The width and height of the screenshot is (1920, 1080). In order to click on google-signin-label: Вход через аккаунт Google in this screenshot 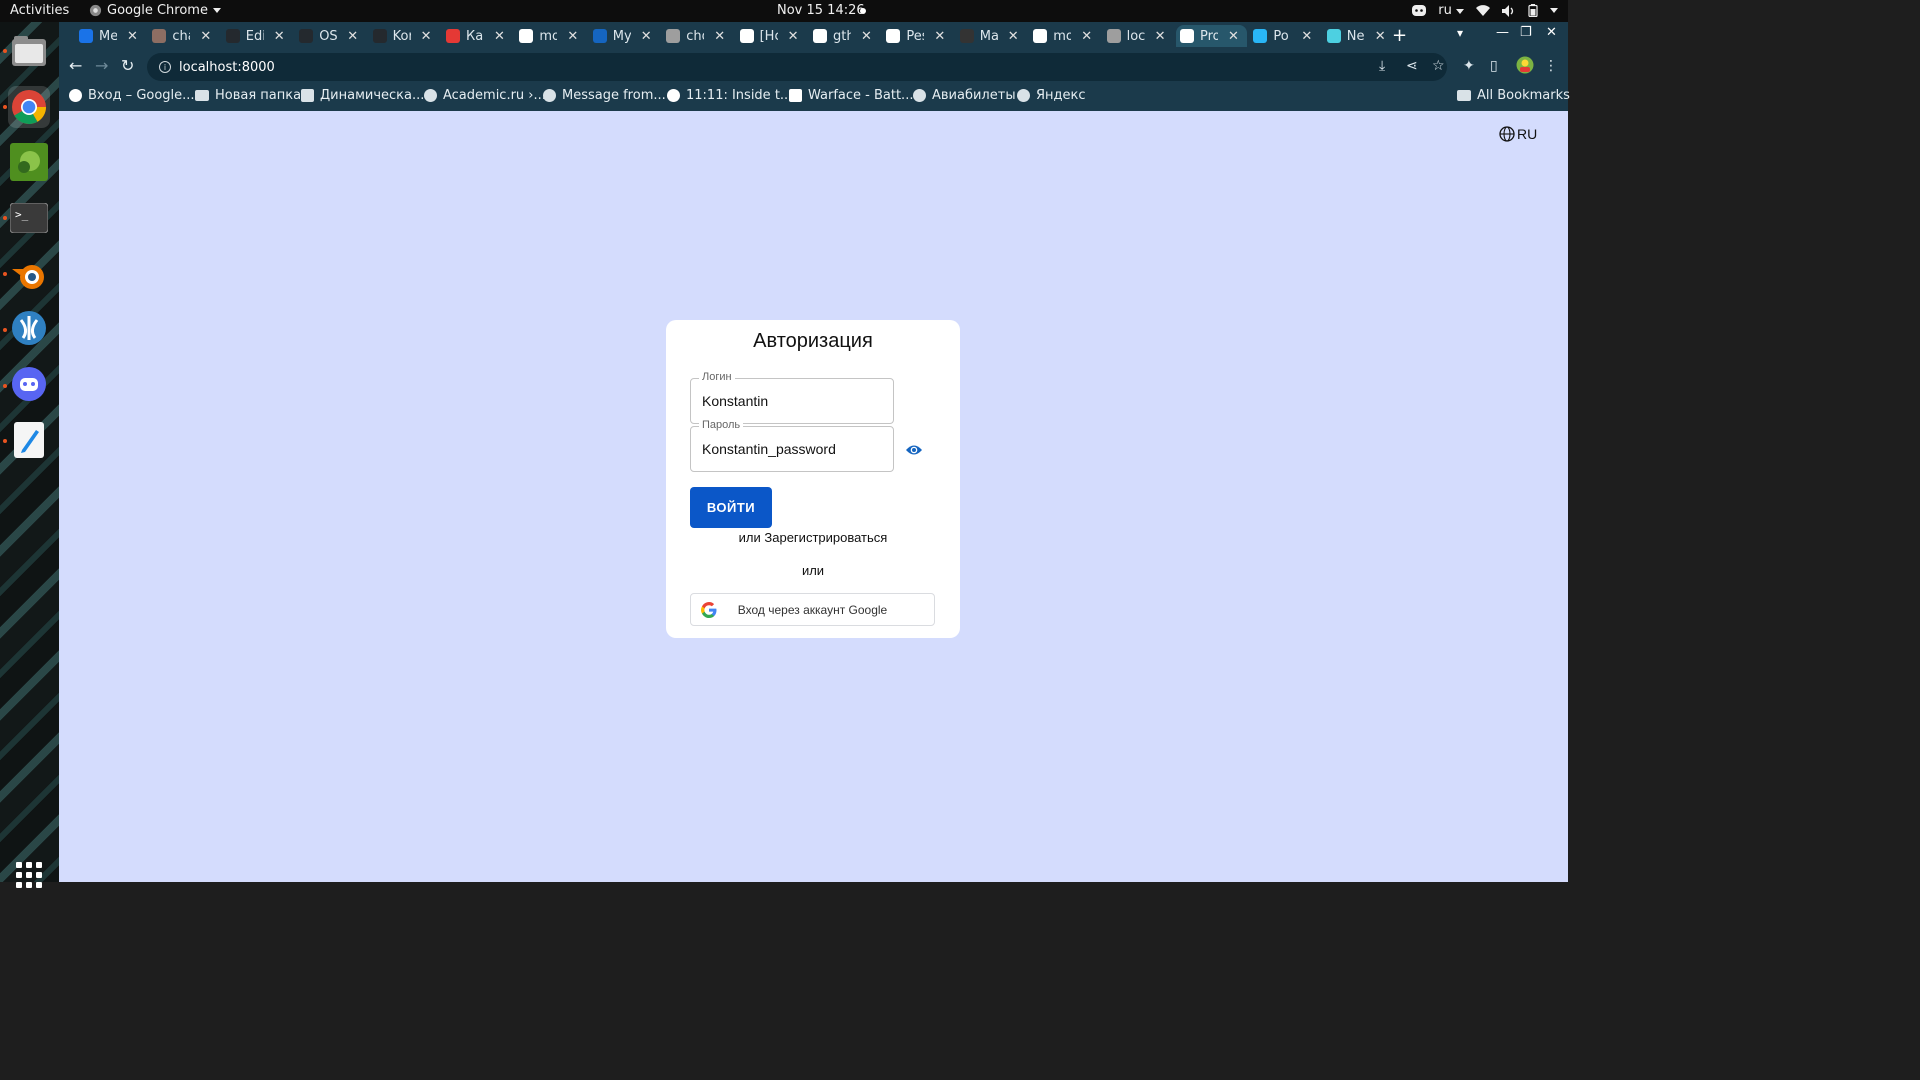, I will do `click(812, 609)`.